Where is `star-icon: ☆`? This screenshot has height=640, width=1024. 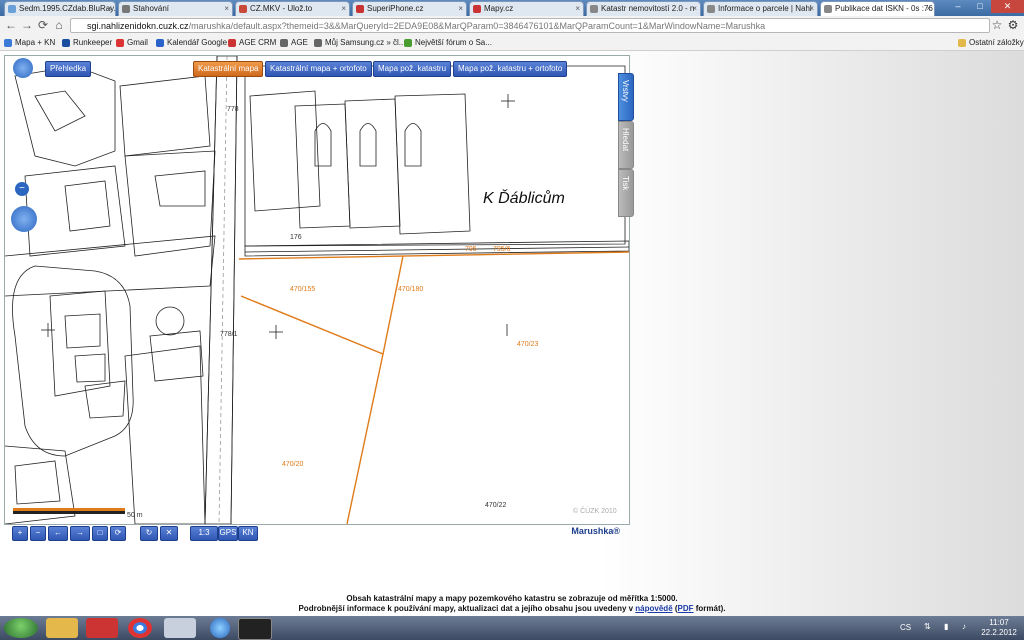
star-icon: ☆ is located at coordinates (997, 25).